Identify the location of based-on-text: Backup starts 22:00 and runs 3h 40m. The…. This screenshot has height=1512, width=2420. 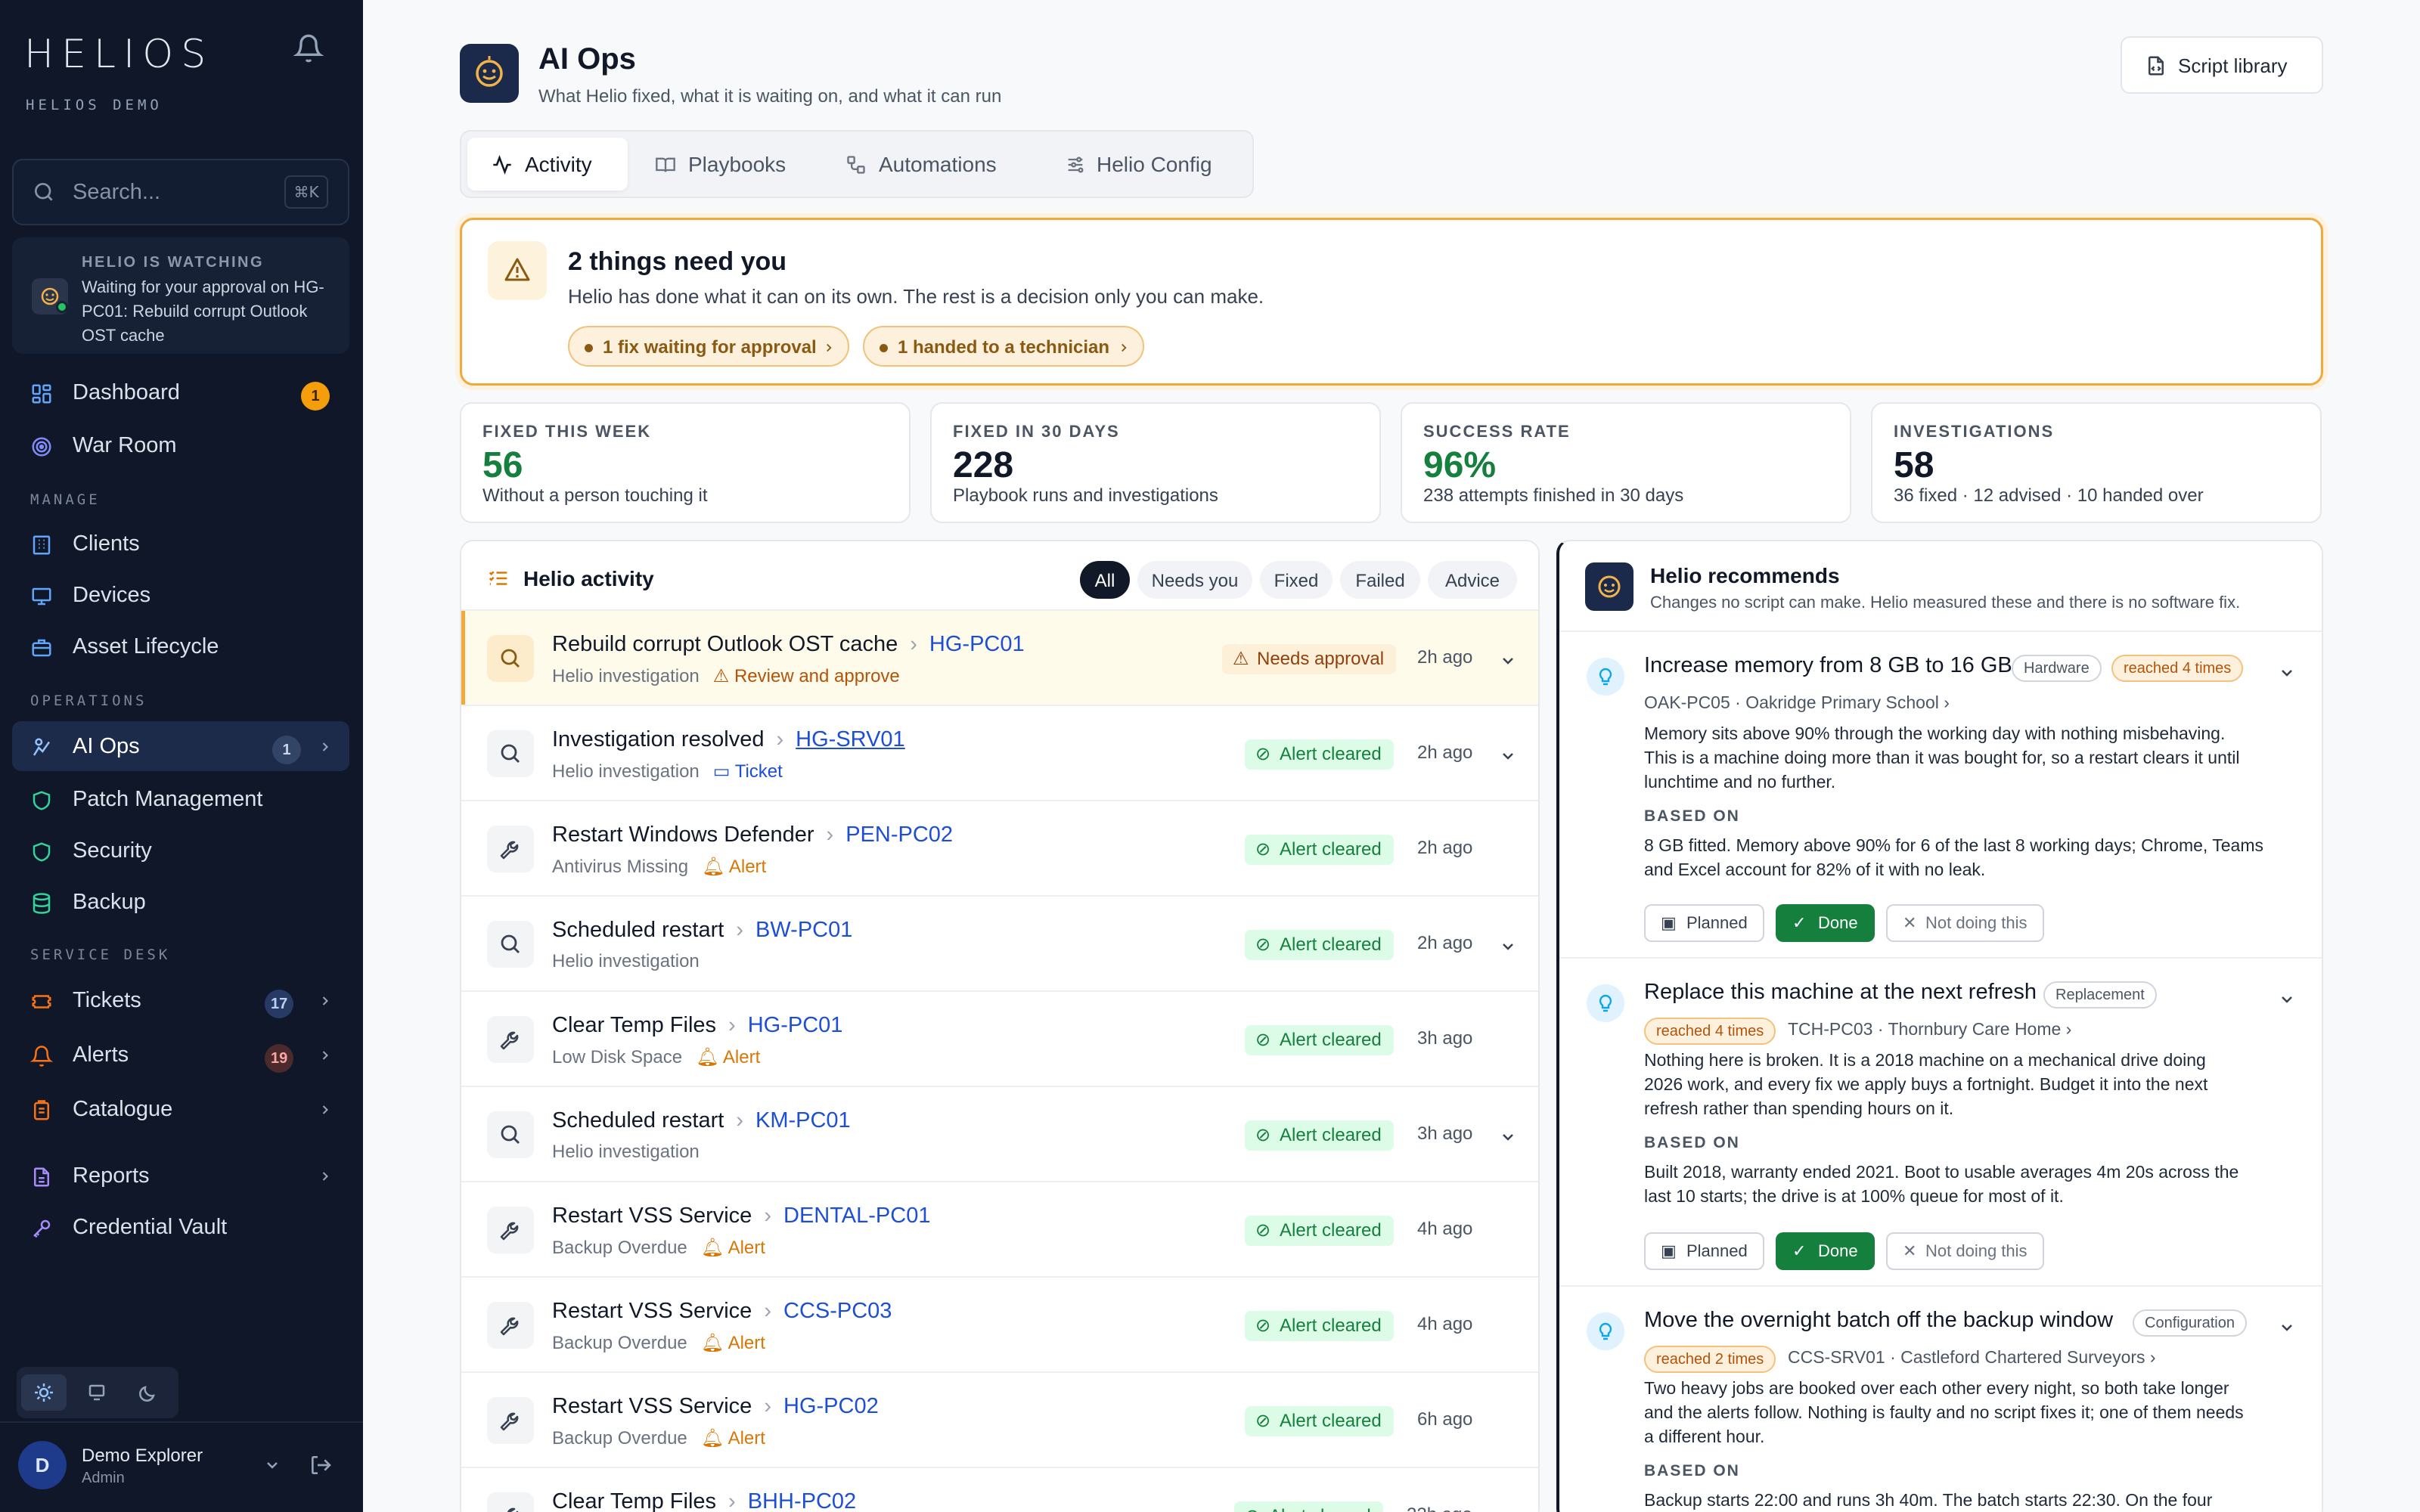
(1928, 1500).